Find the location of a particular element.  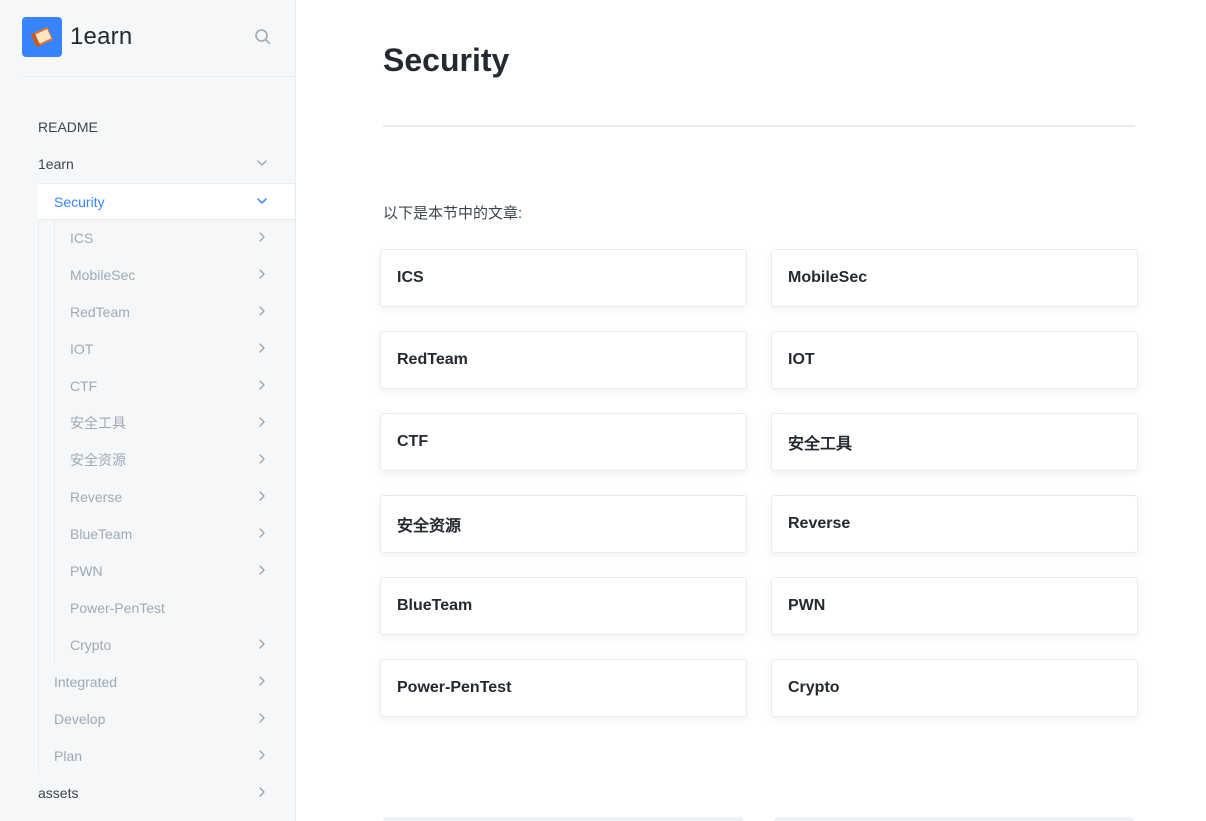

sidebar-item: 安全资源 is located at coordinates (182, 459).